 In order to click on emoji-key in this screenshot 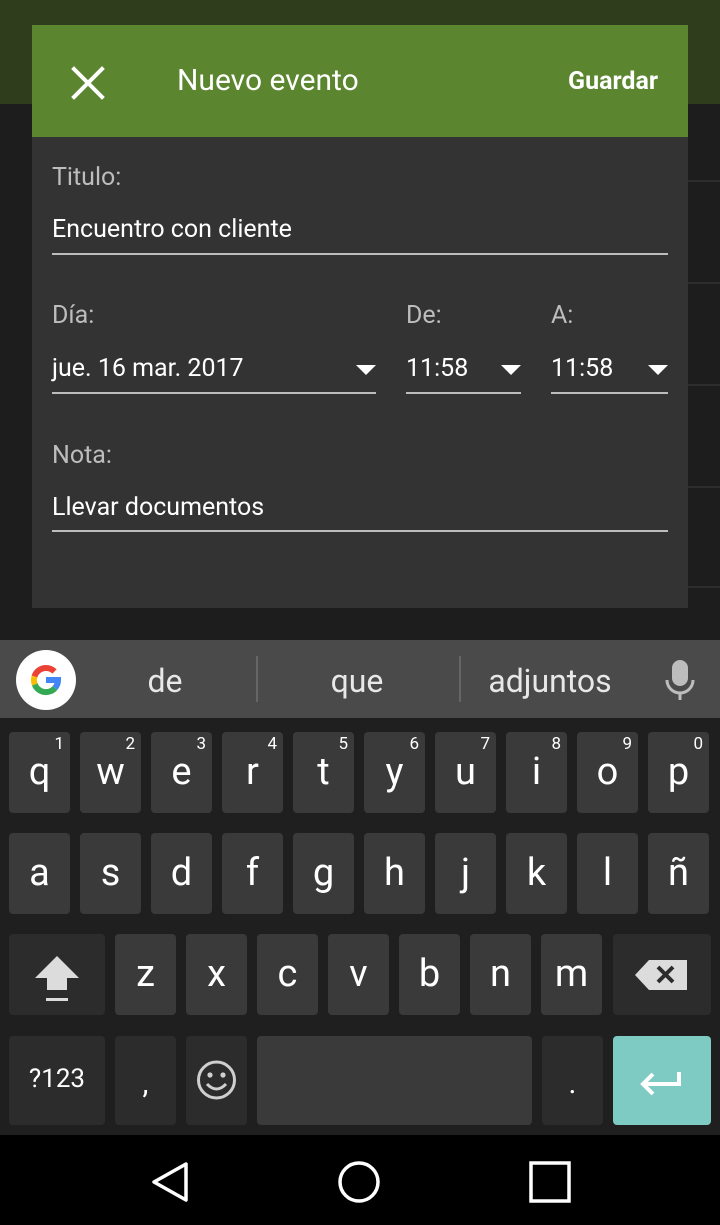, I will do `click(216, 1080)`.